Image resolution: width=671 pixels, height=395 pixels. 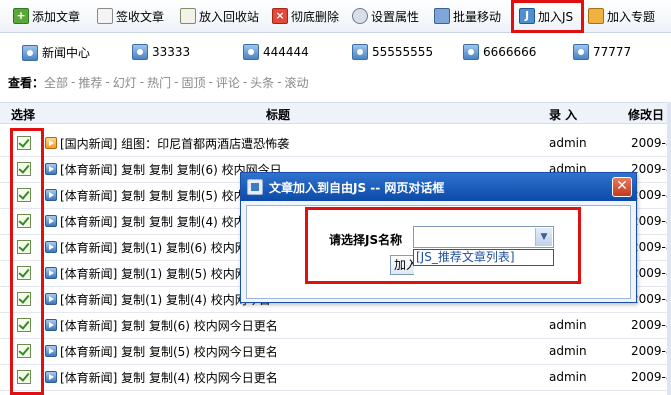 What do you see at coordinates (174, 143) in the screenshot?
I see `row-title: [国内新闻] 组图：印尼首都两酒店遭恐怖袭` at bounding box center [174, 143].